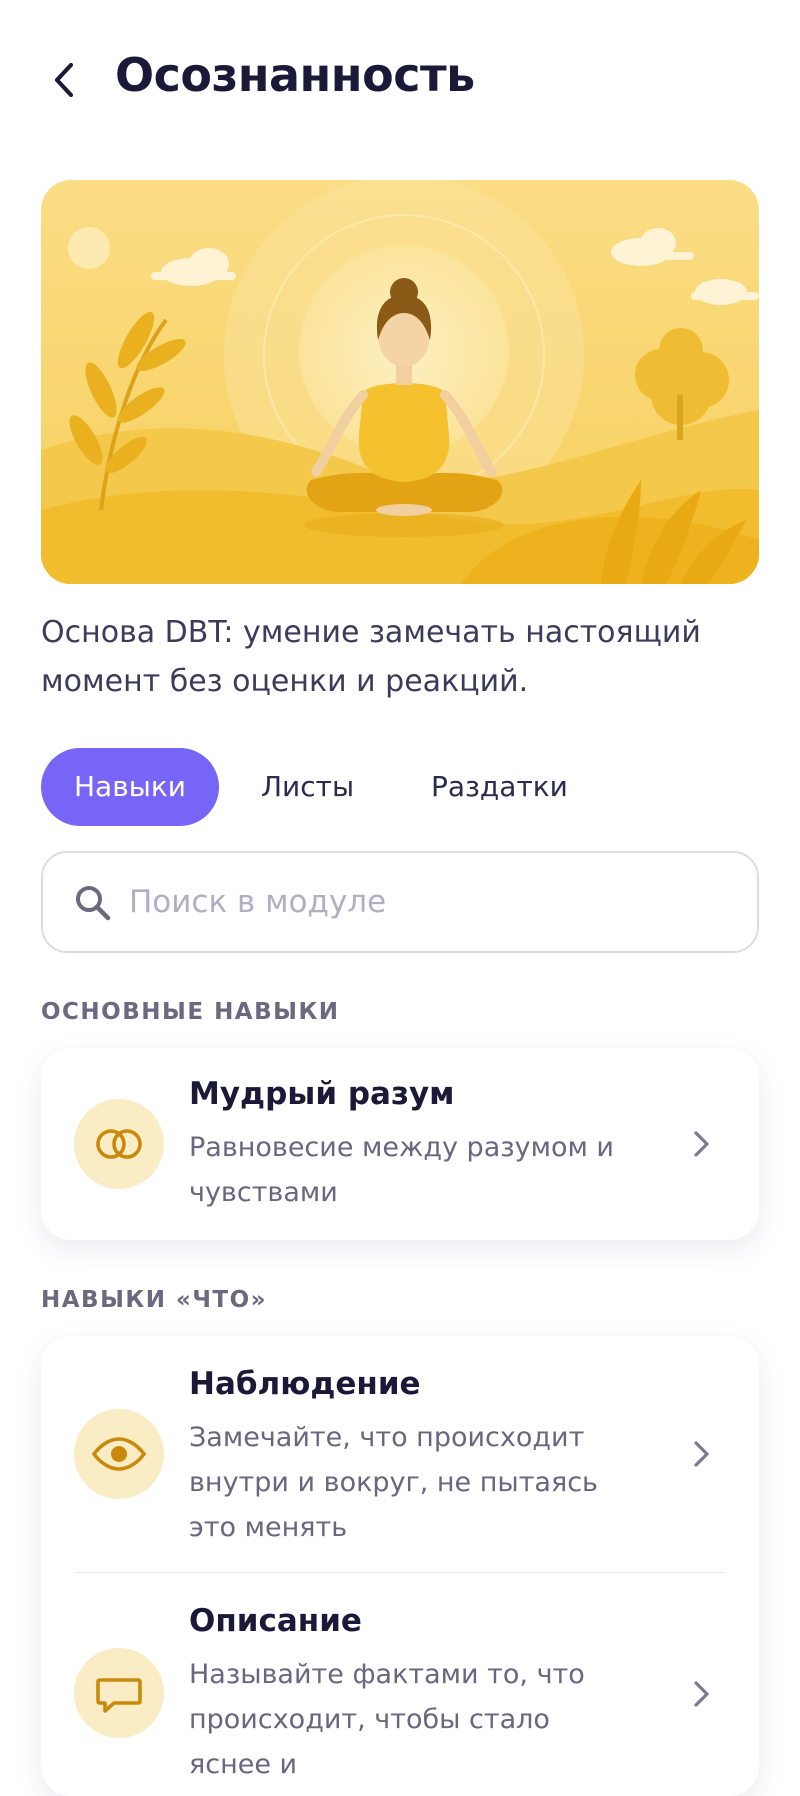 This screenshot has width=800, height=1796. I want to click on tab-handouts: Раздатки, so click(499, 787).